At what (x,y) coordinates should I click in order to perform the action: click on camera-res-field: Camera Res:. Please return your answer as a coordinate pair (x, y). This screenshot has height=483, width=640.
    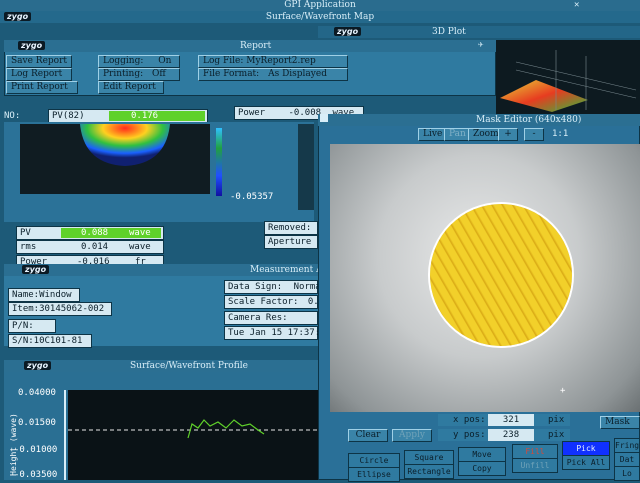
    Looking at the image, I should click on (271, 318).